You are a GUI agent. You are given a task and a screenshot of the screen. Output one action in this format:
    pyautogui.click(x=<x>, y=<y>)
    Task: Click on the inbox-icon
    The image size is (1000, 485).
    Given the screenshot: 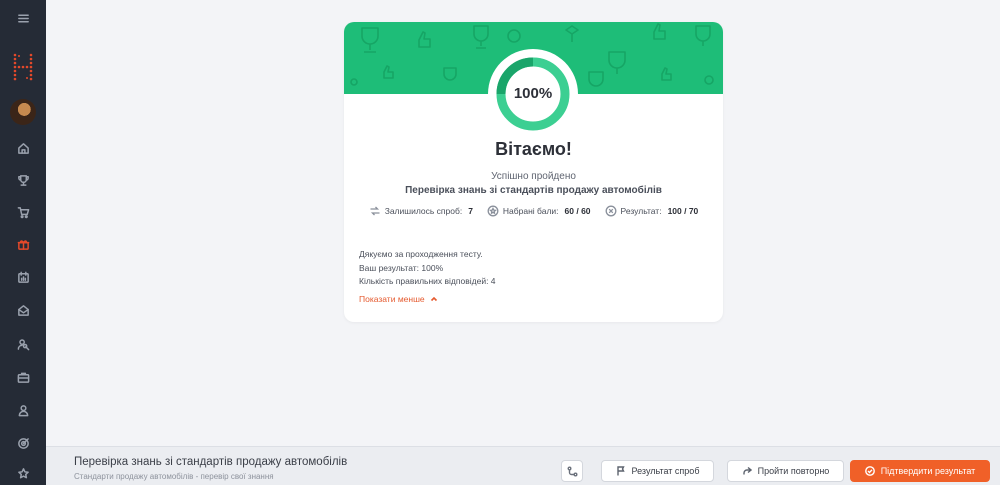 What is the action you would take?
    pyautogui.click(x=23, y=310)
    